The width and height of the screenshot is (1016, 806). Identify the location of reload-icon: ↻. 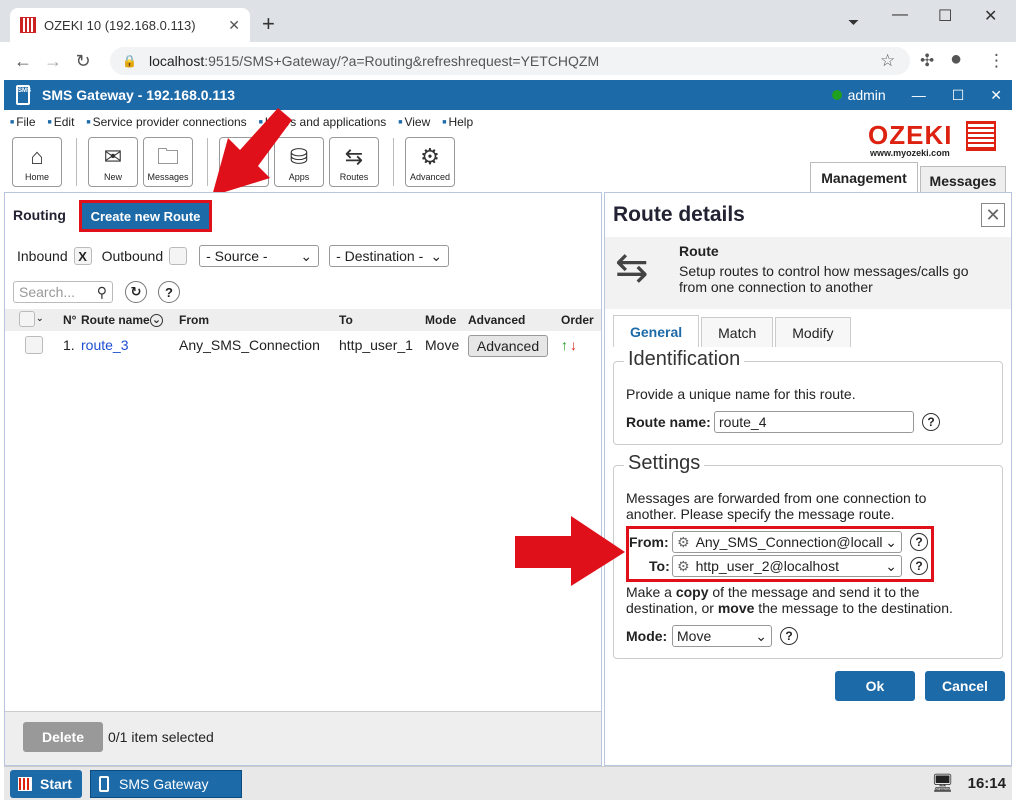
(83, 61).